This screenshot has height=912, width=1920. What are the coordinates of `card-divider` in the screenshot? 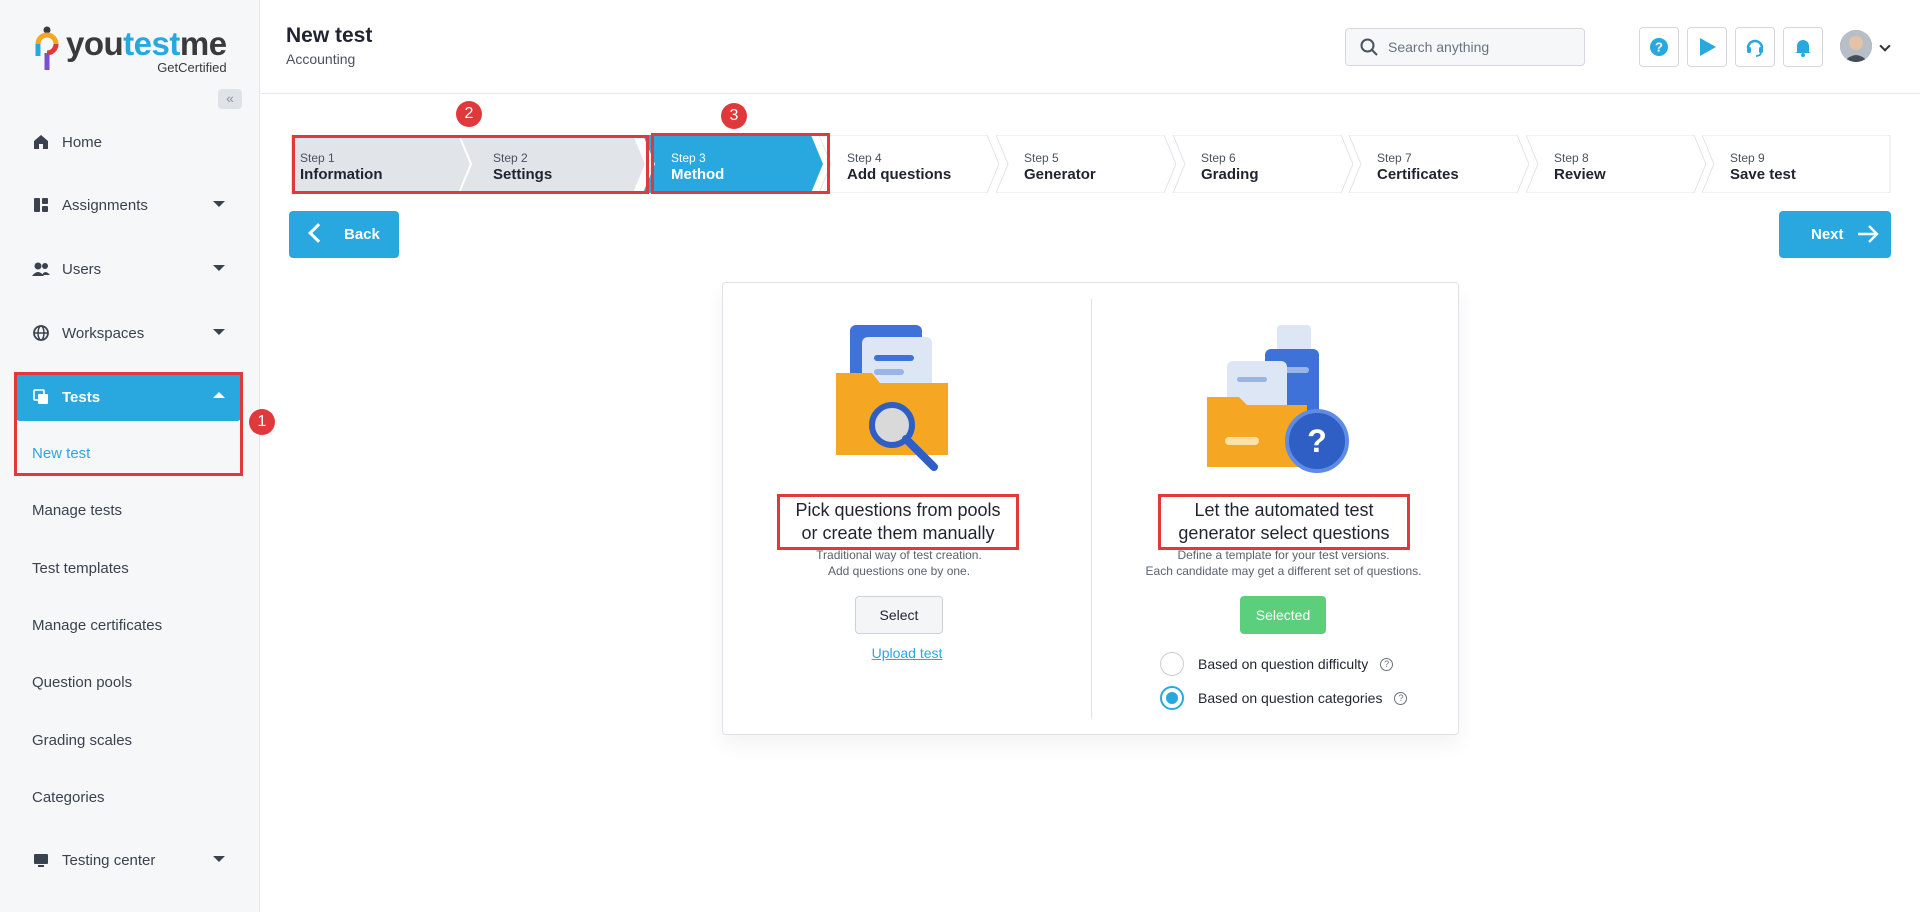 It's located at (1091, 509).